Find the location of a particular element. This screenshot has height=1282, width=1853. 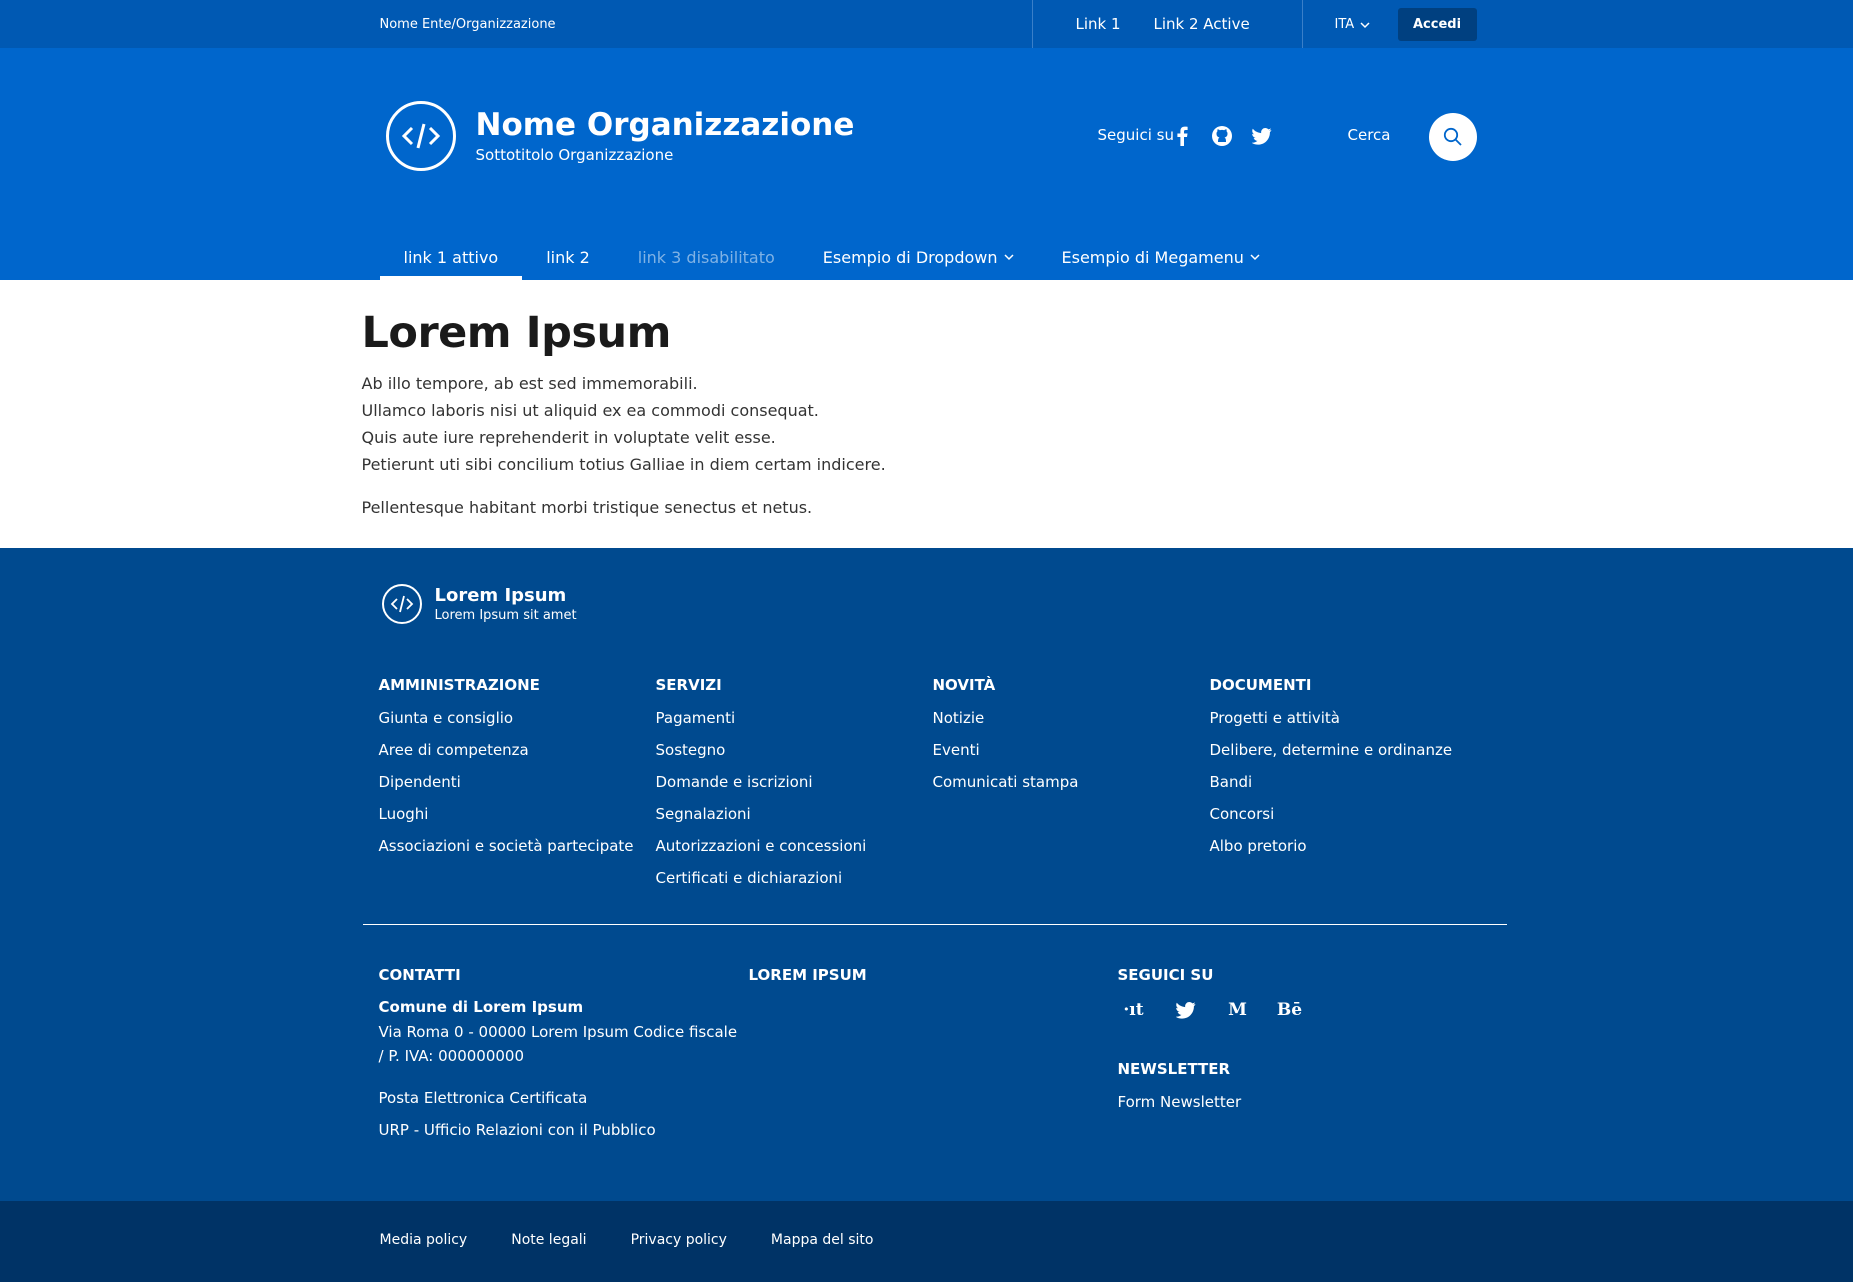

slim-link-1: Link 1 is located at coordinates (1098, 24).